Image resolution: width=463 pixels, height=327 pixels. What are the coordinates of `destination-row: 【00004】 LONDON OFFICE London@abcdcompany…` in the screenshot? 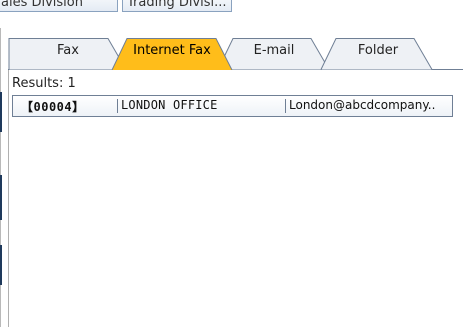 It's located at (232, 106).